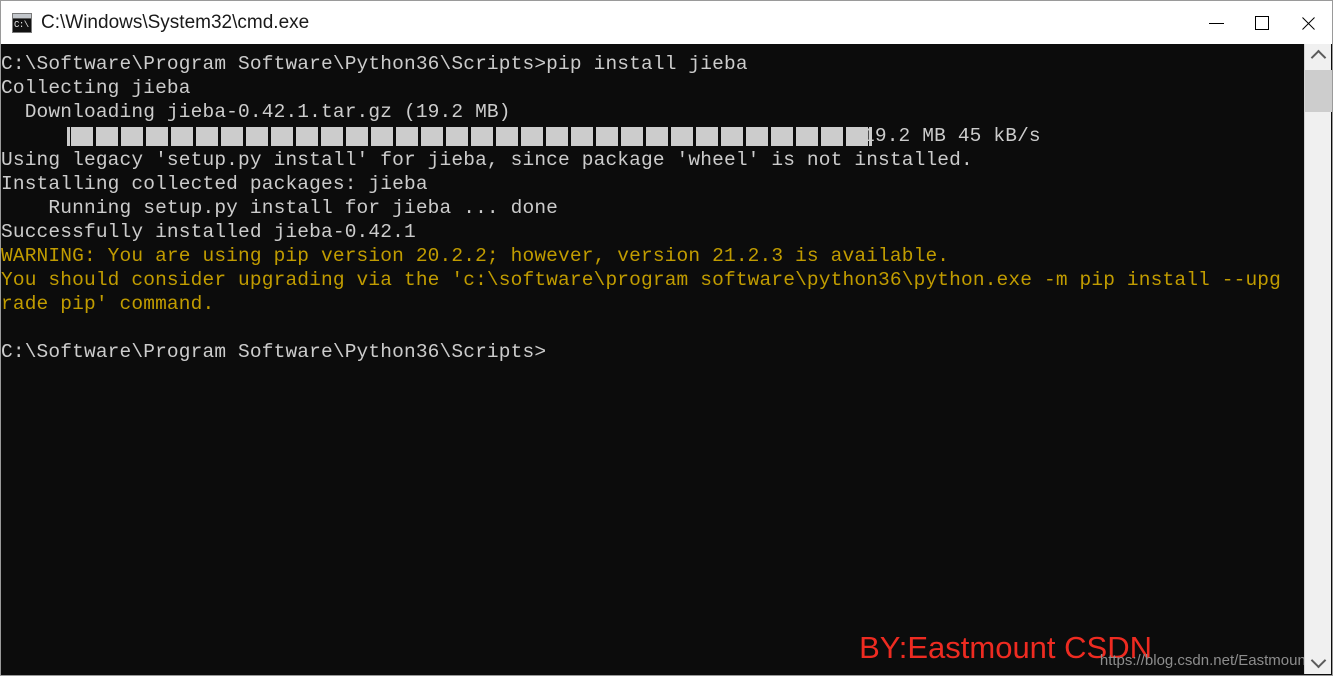 The height and width of the screenshot is (676, 1333). I want to click on maximize-icon, so click(1262, 23).